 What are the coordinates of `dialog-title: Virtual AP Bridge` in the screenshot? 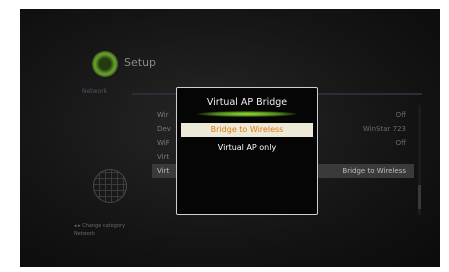 It's located at (247, 102).